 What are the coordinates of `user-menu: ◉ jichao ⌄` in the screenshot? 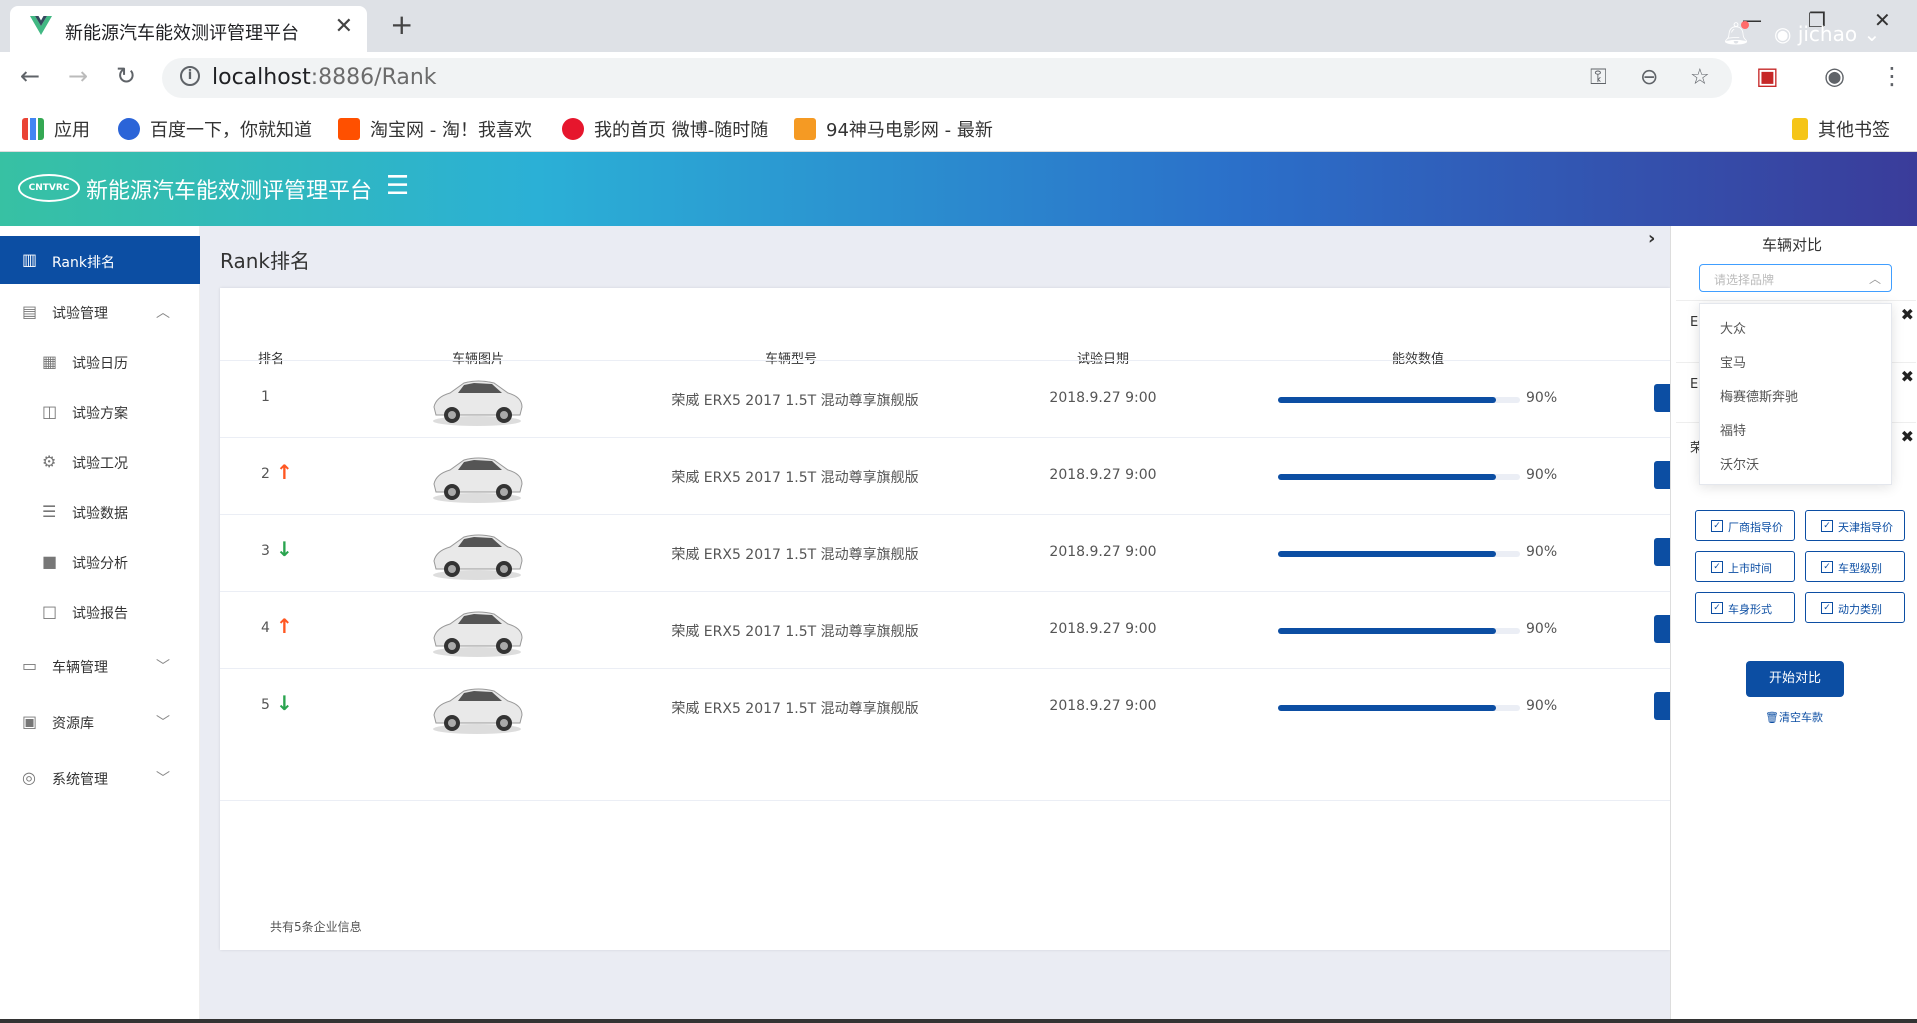 It's located at (1827, 34).